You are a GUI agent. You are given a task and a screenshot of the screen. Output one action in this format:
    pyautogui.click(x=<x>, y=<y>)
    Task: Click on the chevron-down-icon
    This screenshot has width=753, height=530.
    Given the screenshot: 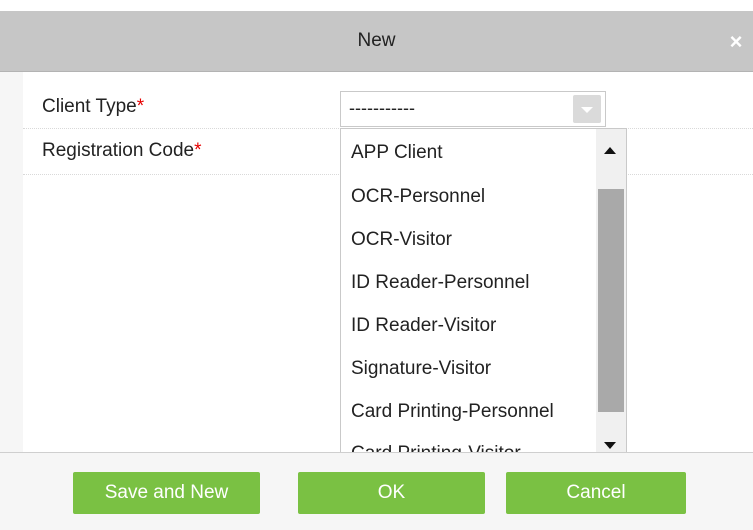 What is the action you would take?
    pyautogui.click(x=587, y=109)
    